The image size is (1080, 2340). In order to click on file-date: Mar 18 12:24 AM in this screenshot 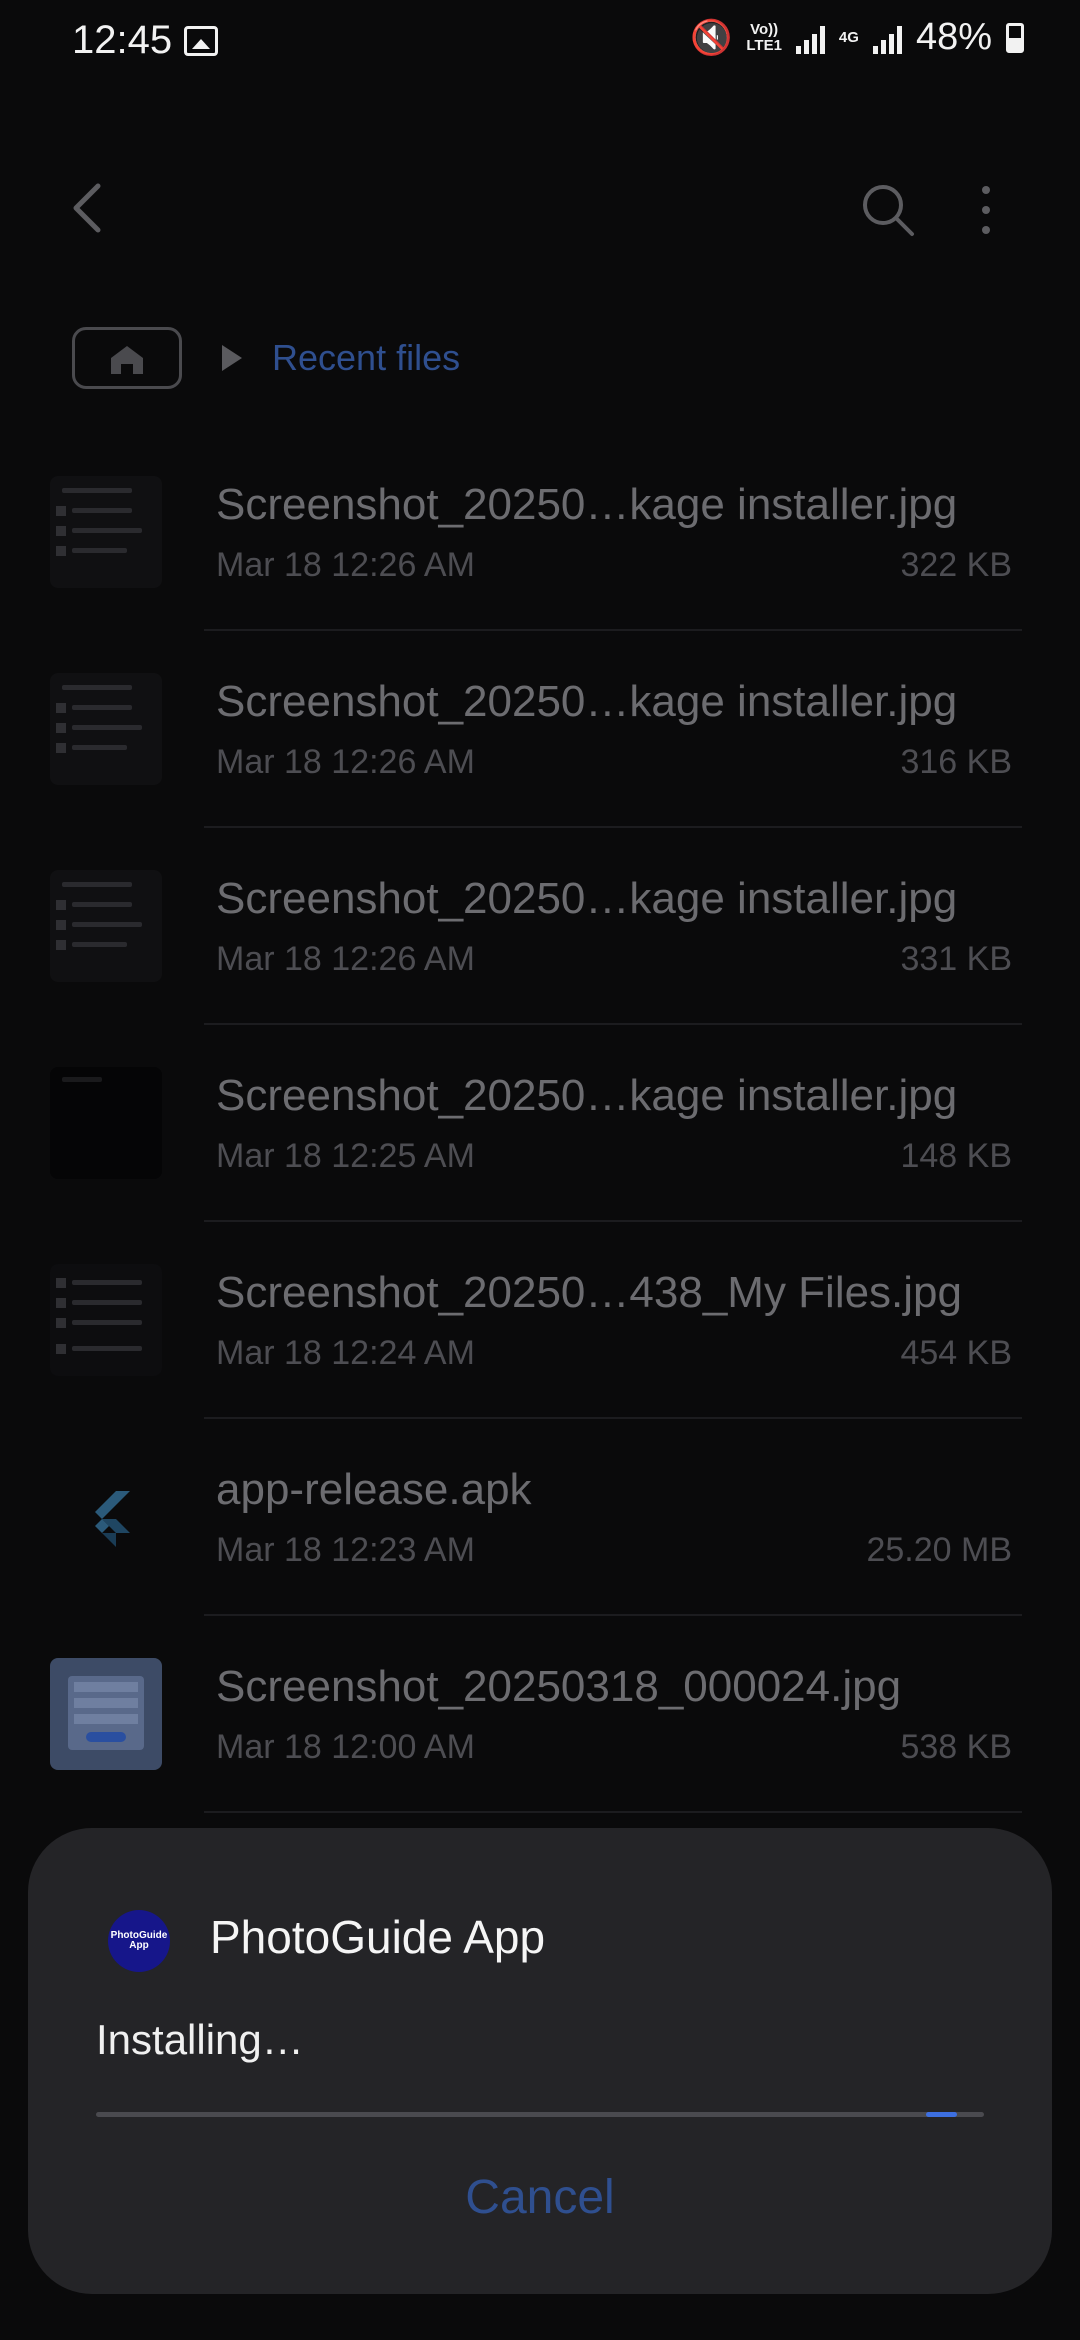, I will do `click(345, 1353)`.